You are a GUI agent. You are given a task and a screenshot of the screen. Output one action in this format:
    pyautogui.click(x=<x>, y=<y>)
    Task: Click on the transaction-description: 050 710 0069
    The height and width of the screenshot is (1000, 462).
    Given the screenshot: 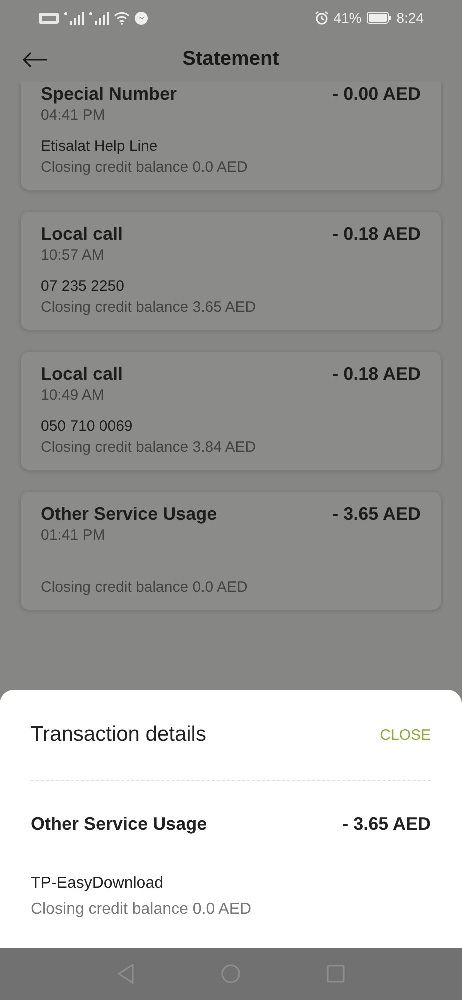 What is the action you would take?
    pyautogui.click(x=87, y=427)
    